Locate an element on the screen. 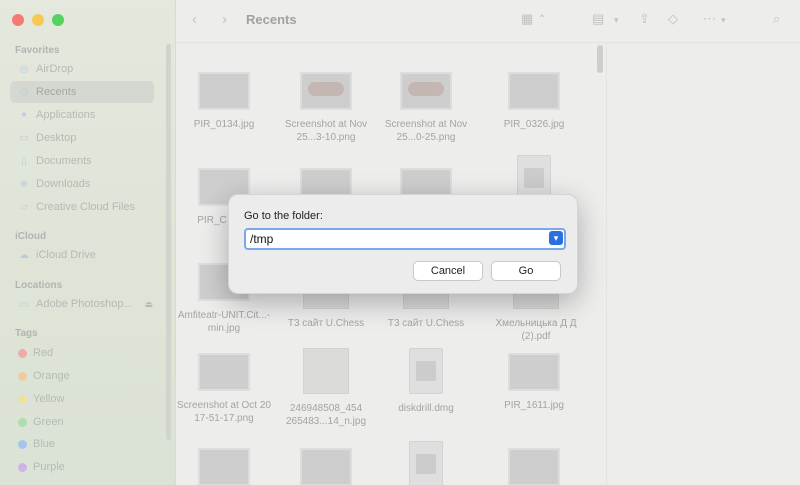 The width and height of the screenshot is (800, 485). folder-path-value: /tmp is located at coordinates (262, 239).